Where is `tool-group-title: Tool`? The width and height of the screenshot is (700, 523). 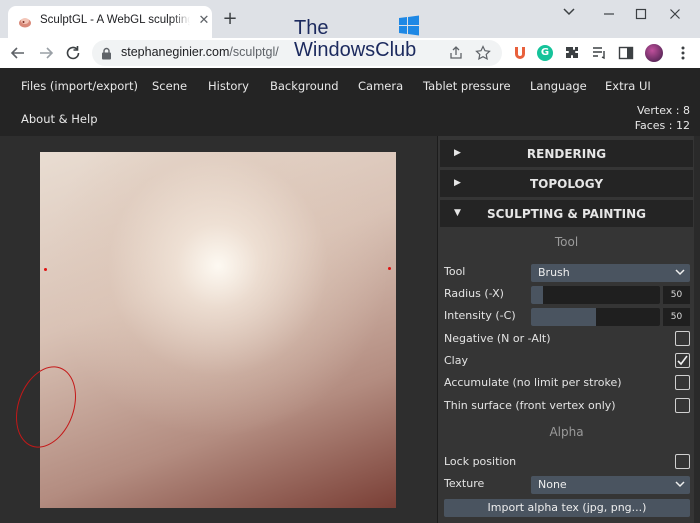 tool-group-title: Tool is located at coordinates (566, 242).